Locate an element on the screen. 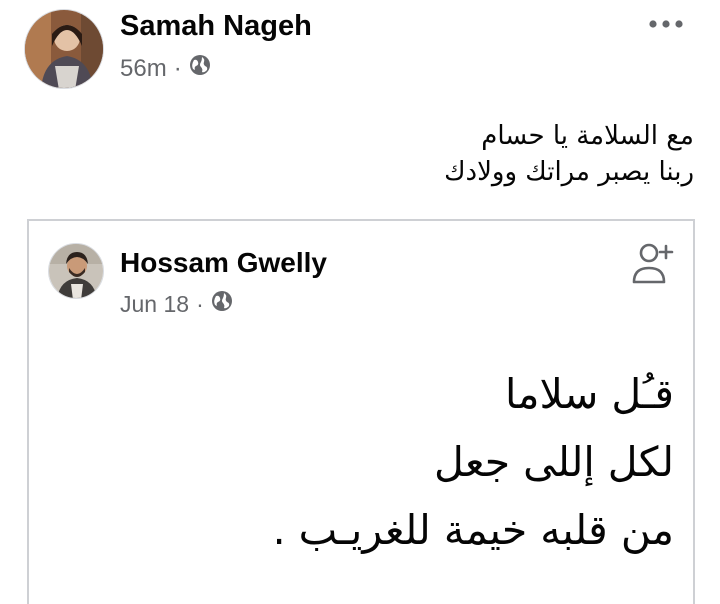 The width and height of the screenshot is (720, 604). shared-post-message-line: لكل إللى جعل is located at coordinates (553, 462).